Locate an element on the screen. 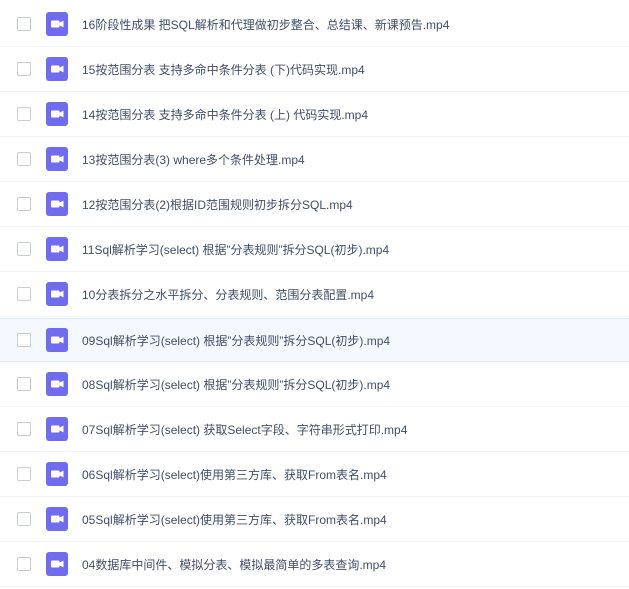 This screenshot has height=589, width=629. file-row: 16阶段性成果 把SQL解析和代理做初步整合、总结课、新课预告.mp4 is located at coordinates (314, 25).